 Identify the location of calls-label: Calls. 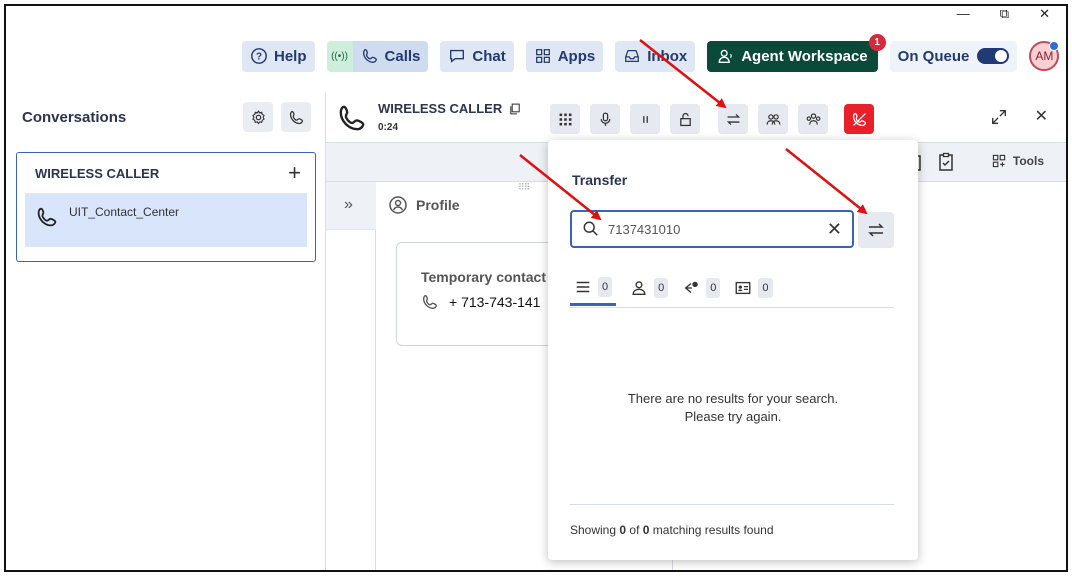
(402, 56).